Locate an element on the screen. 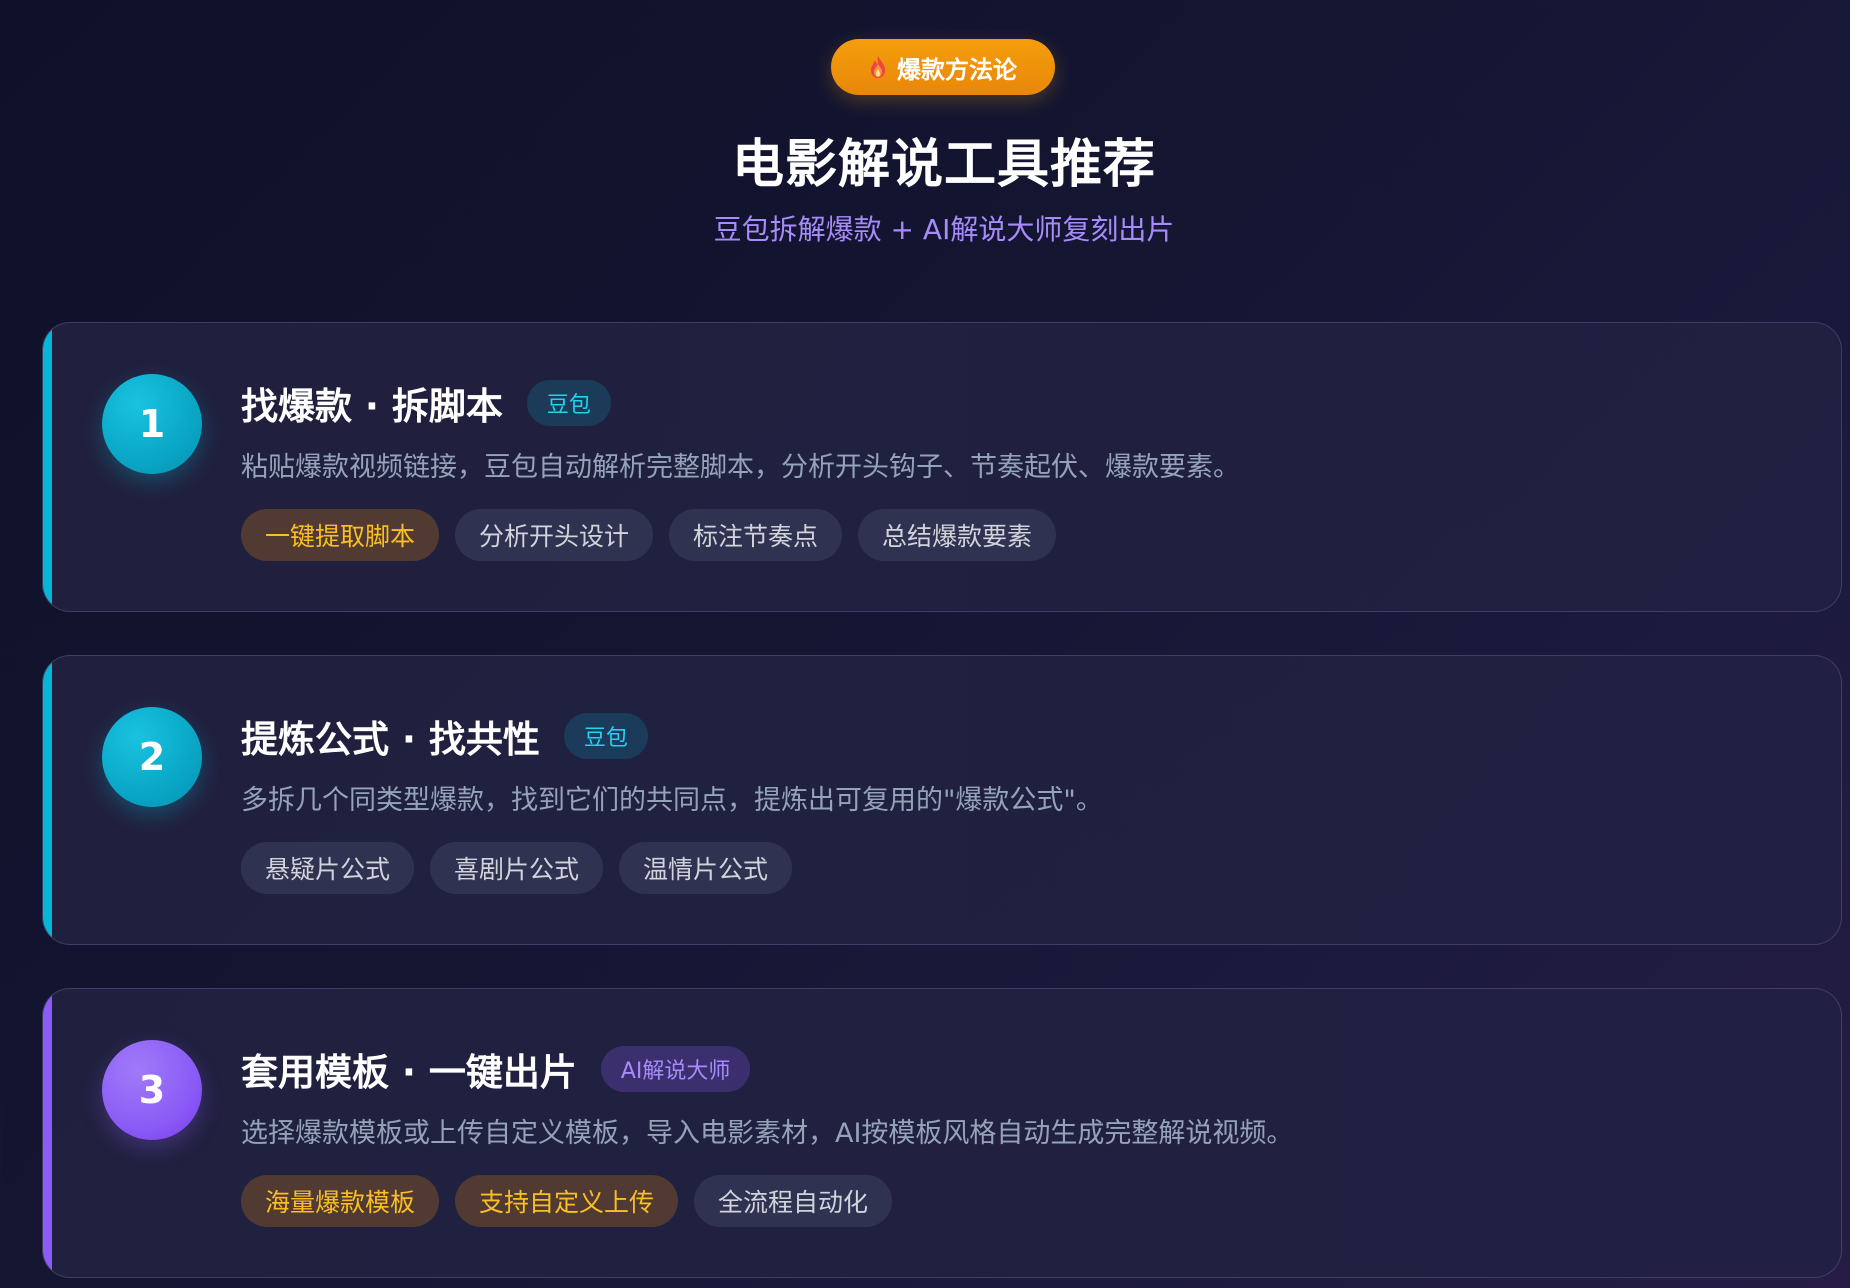 The image size is (1850, 1288). feature-chips: 悬疑片公式 喜剧片公式 温情片公式 is located at coordinates (517, 868).